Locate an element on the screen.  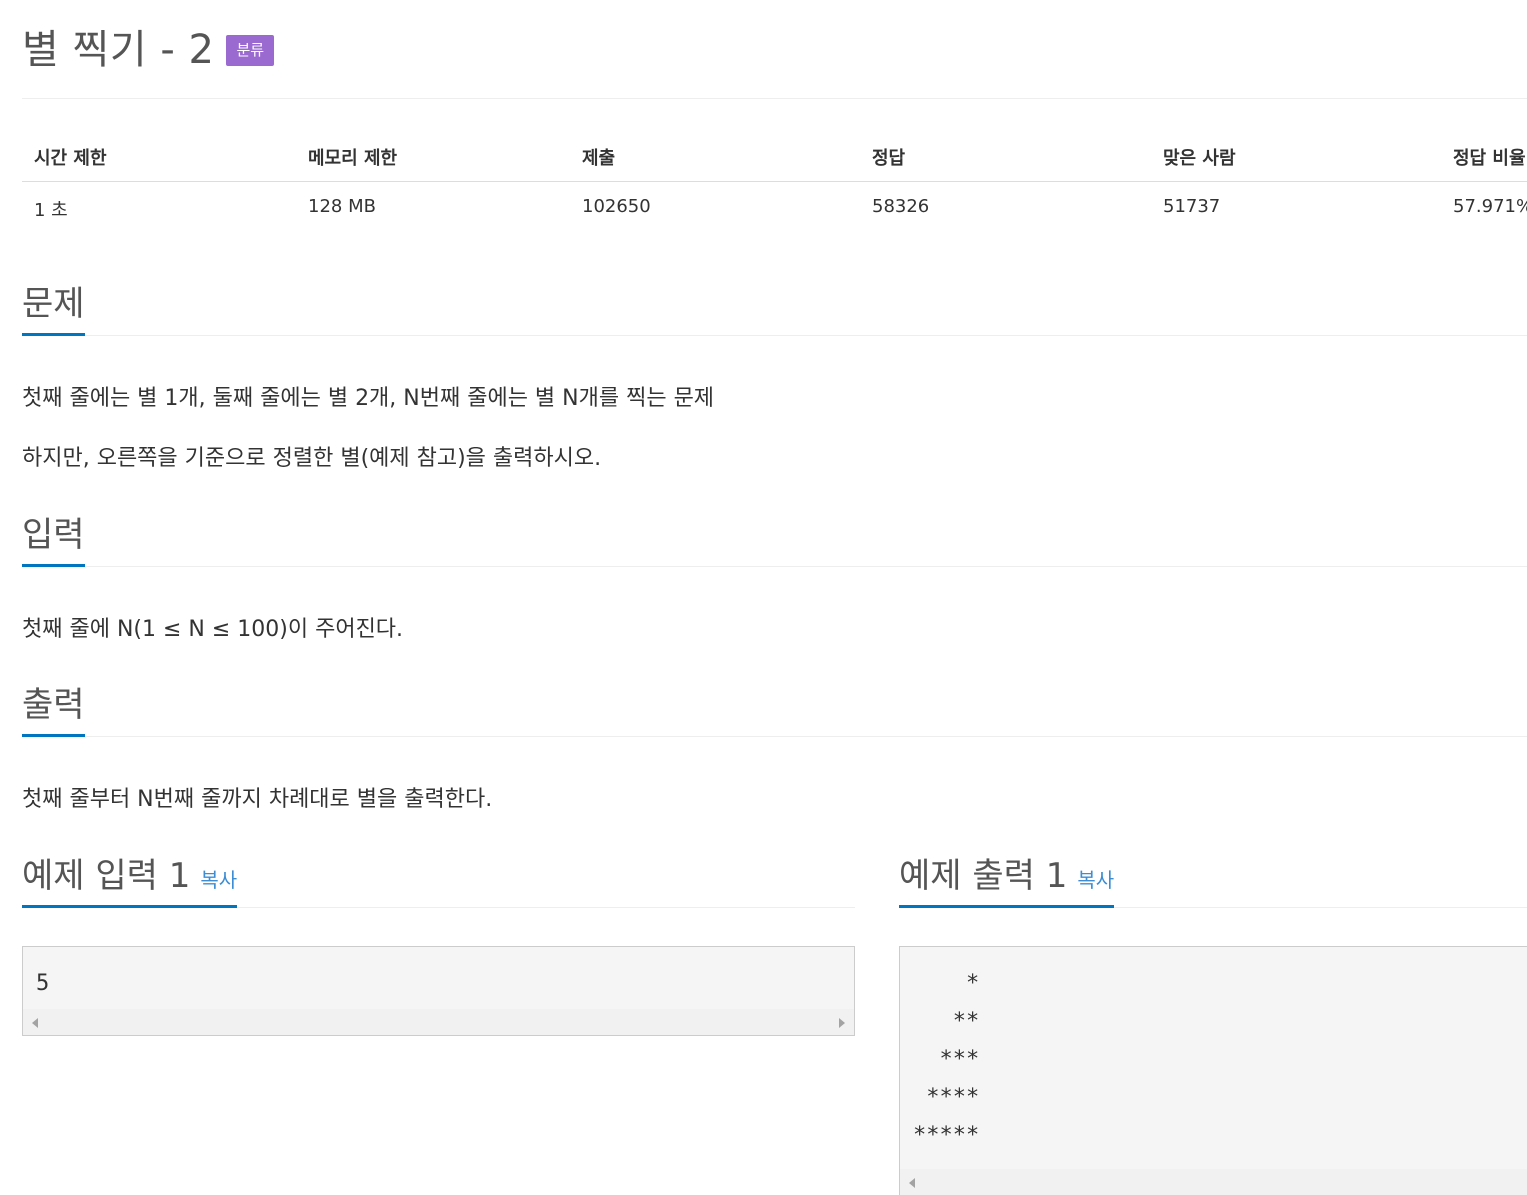
input-section: 입력 첫째 줄에 N(1 ≤ N ≤ 100)이 주어진다. is located at coordinates (774, 576).